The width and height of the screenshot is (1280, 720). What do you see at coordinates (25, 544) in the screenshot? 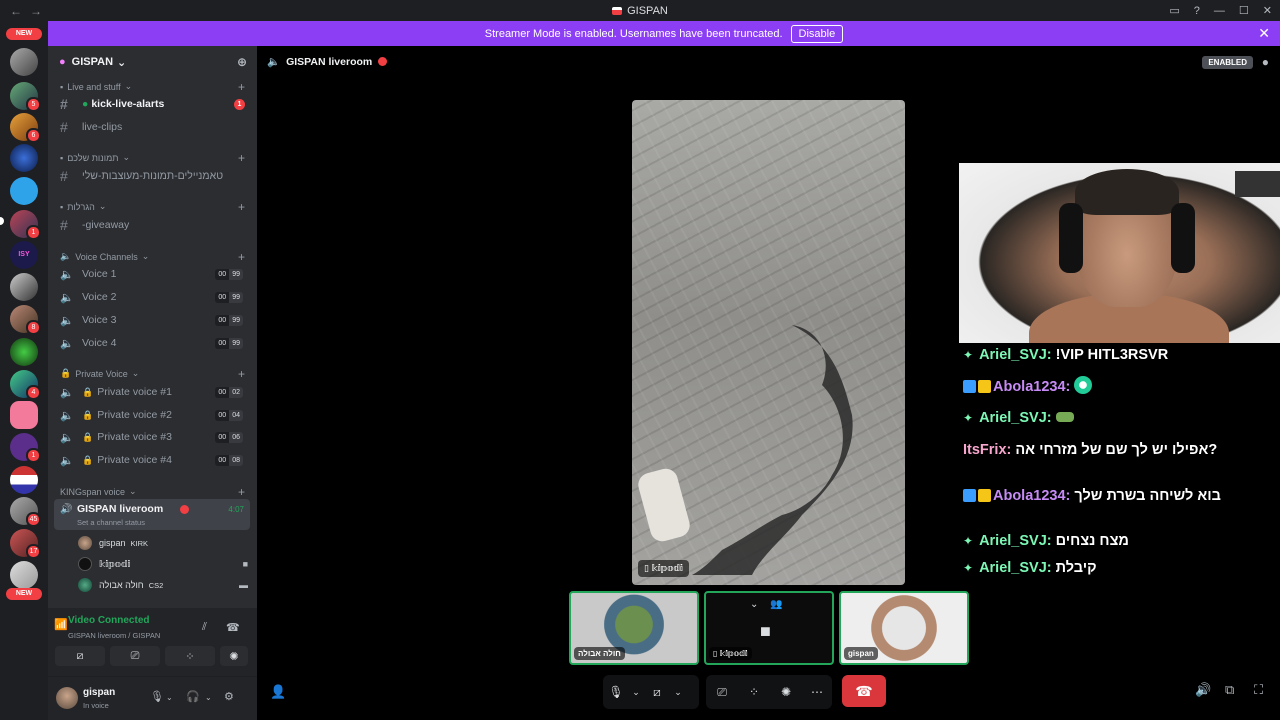
I see `server-icon: 17` at bounding box center [25, 544].